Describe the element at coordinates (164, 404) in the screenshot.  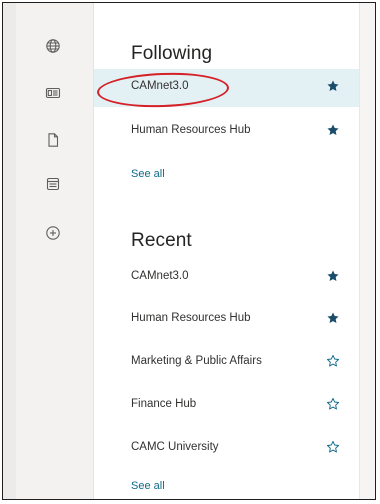
I see `recent-item-label: Finance Hub` at that location.